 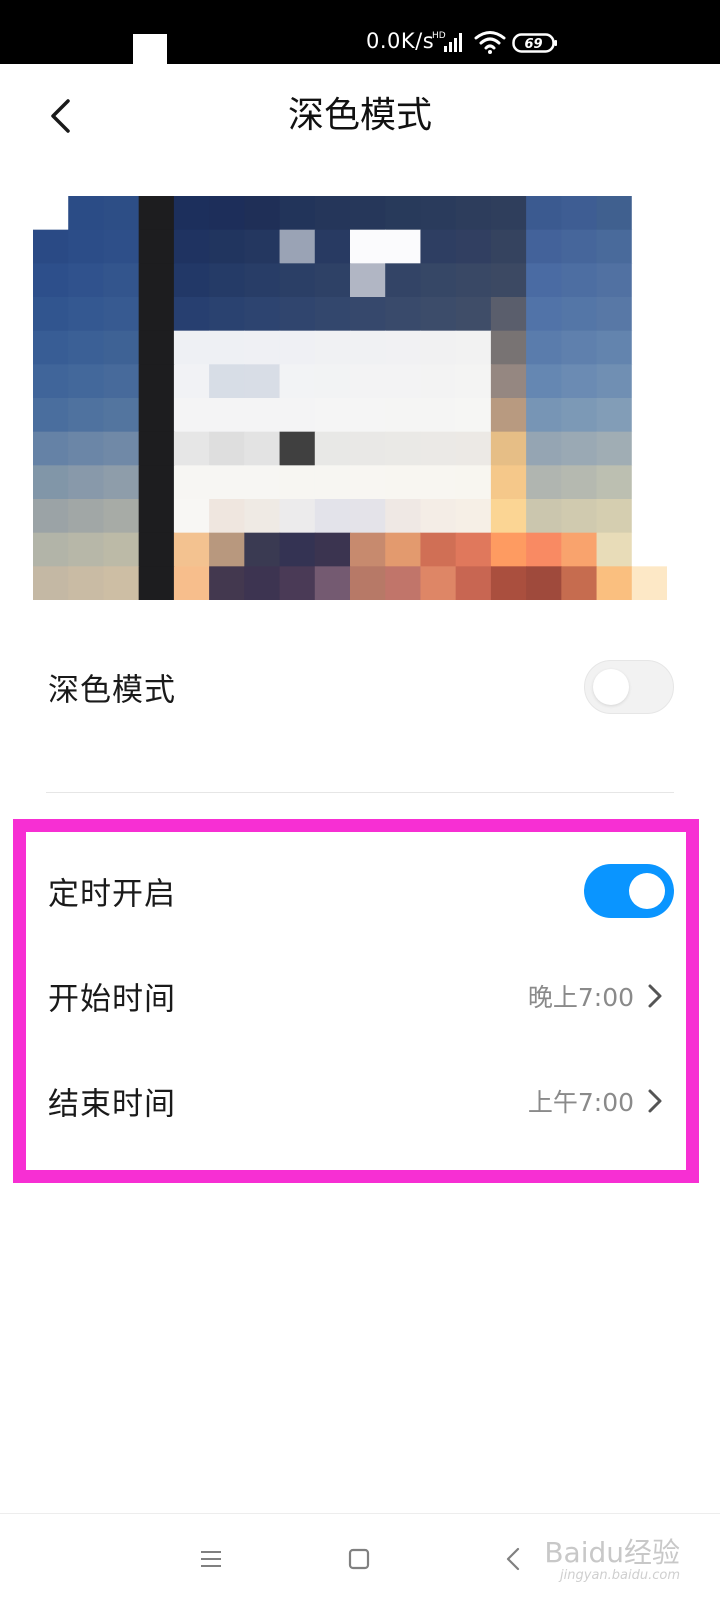 What do you see at coordinates (361, 687) in the screenshot?
I see `dark-mode-row: 深色模式` at bounding box center [361, 687].